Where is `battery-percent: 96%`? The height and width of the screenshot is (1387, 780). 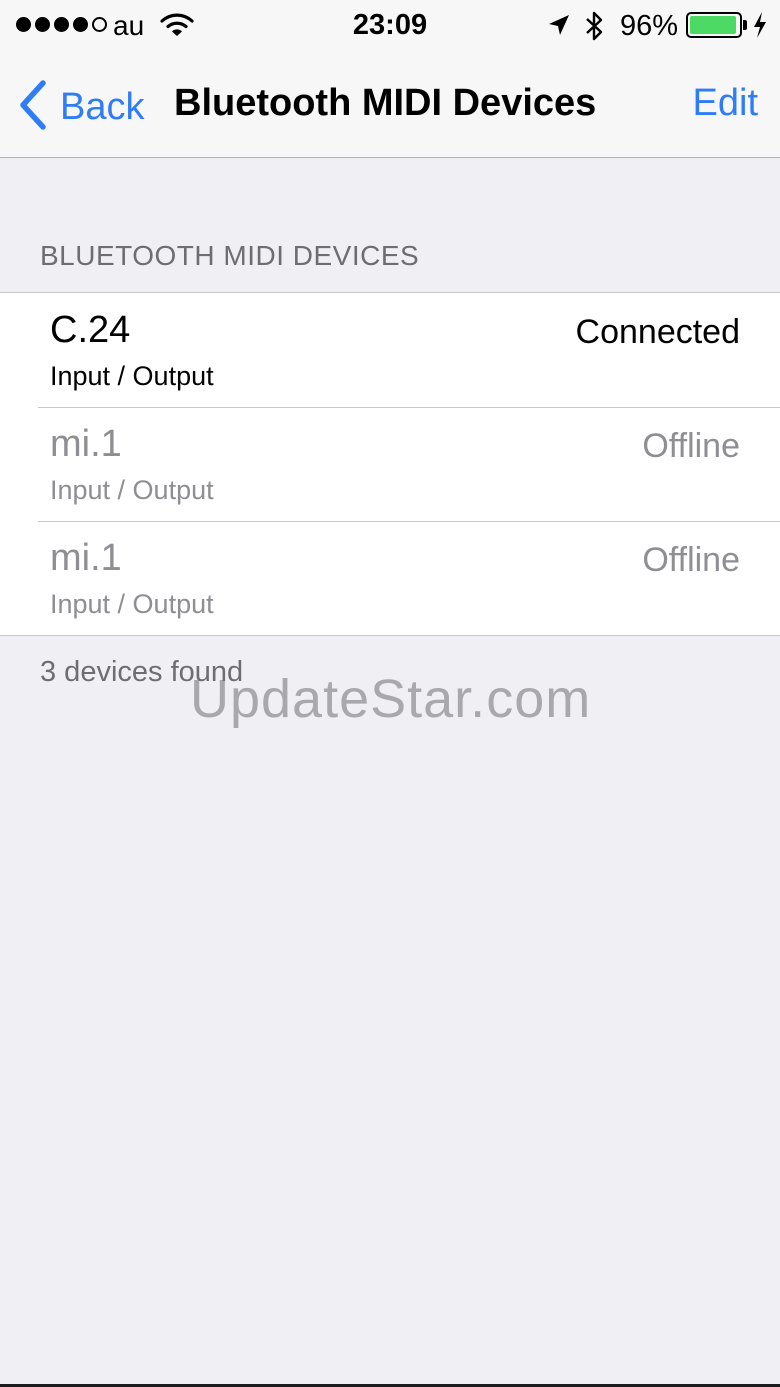 battery-percent: 96% is located at coordinates (649, 26).